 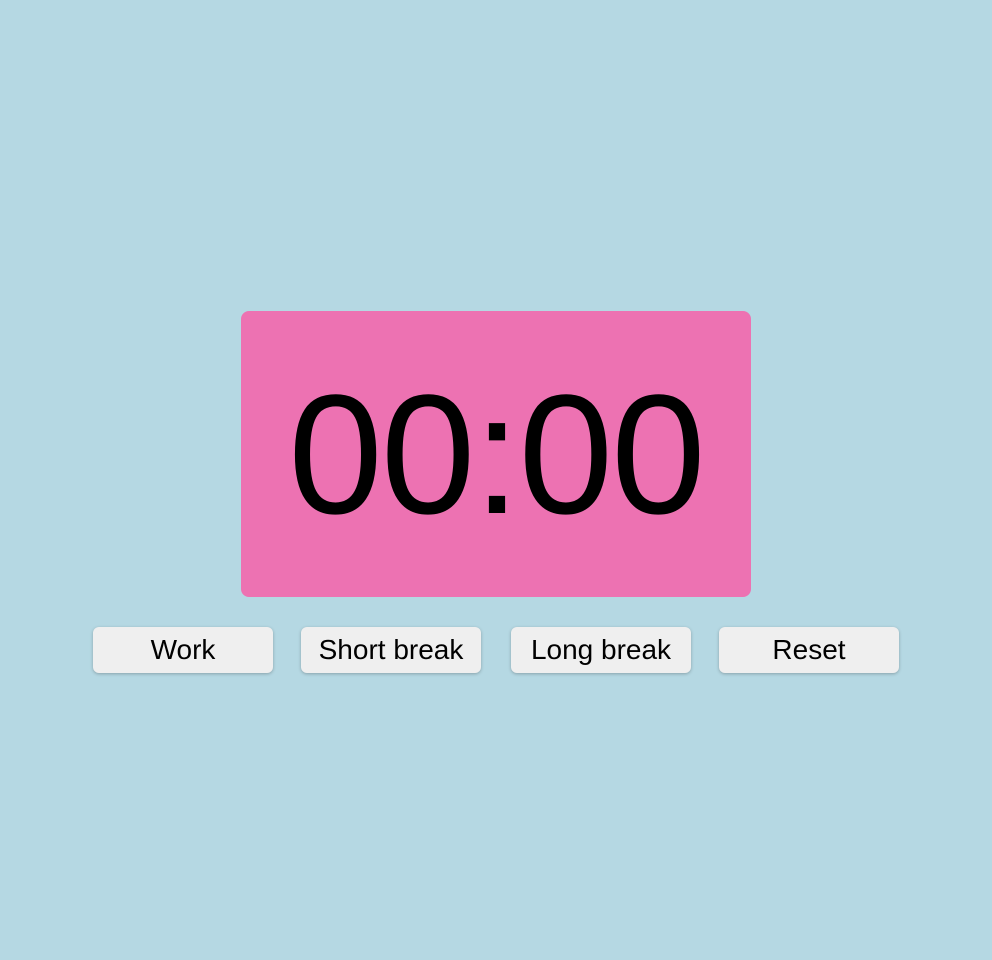 I want to click on timer-readout: 00:00, so click(x=496, y=455).